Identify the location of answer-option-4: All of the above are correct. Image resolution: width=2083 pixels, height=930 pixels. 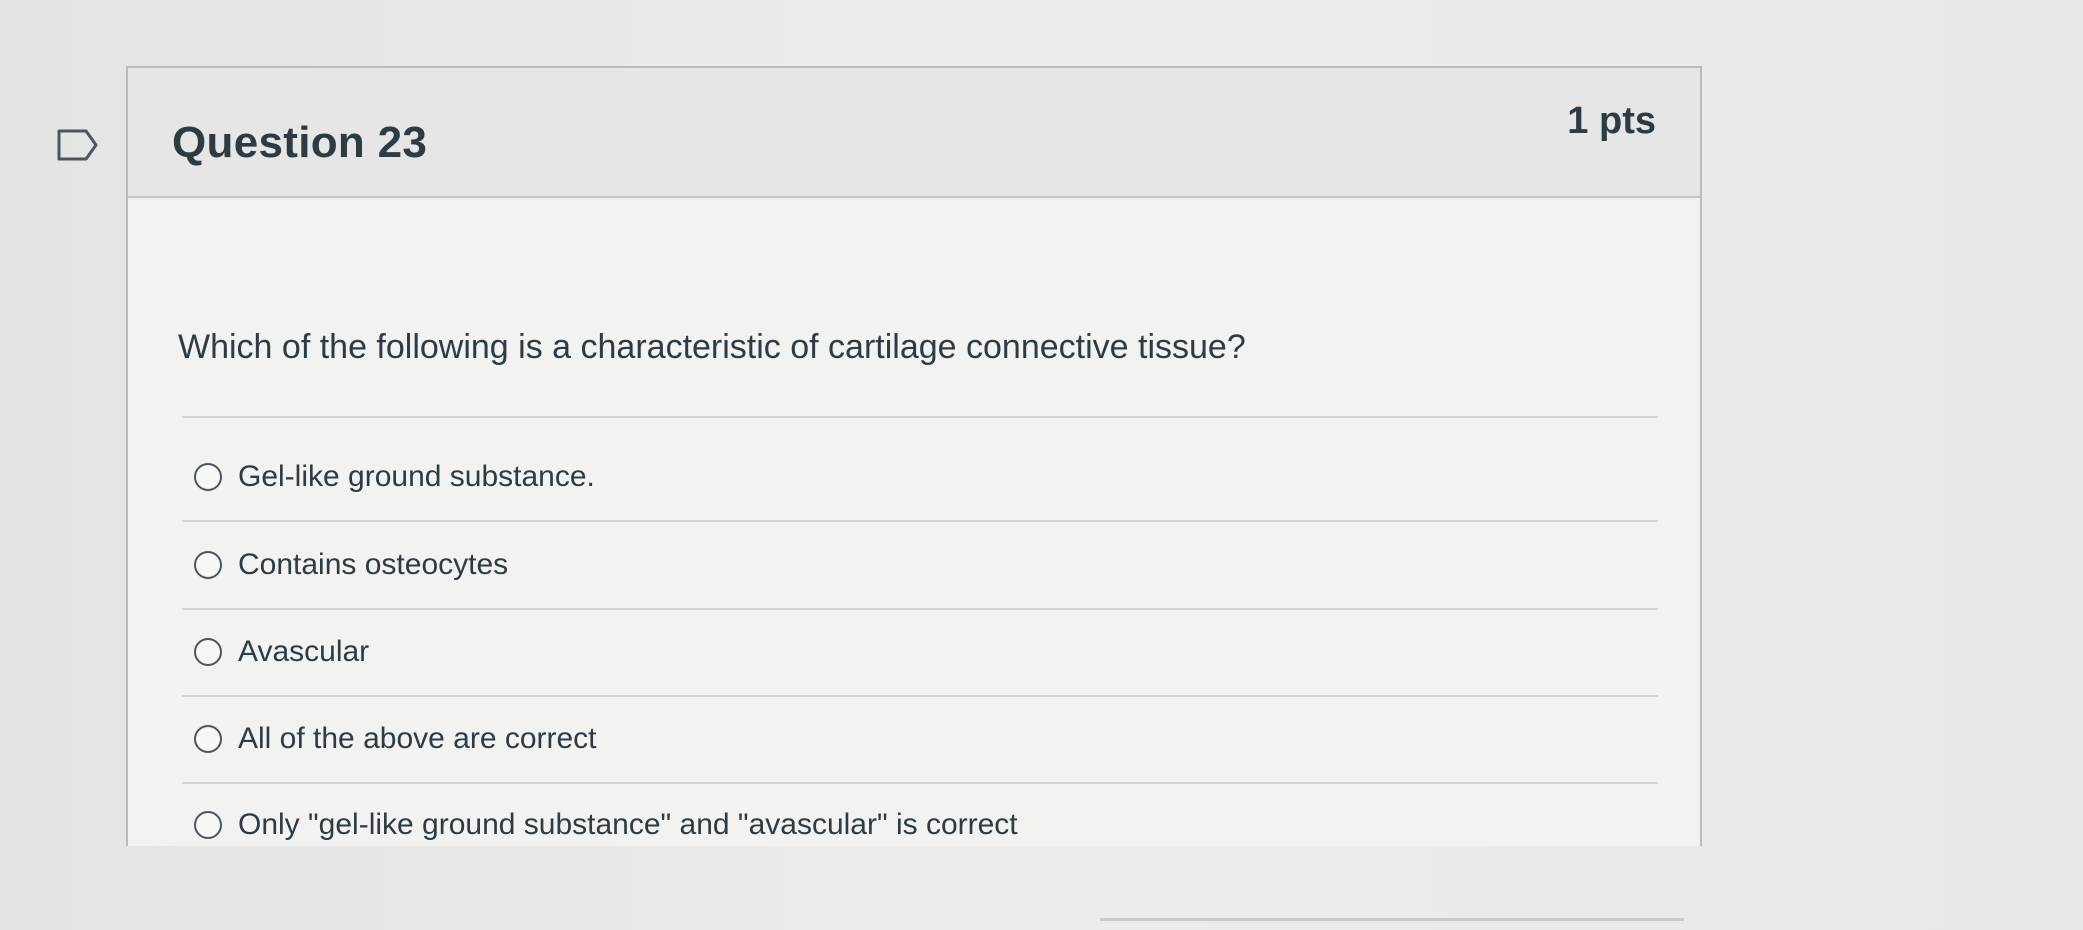
(395, 739).